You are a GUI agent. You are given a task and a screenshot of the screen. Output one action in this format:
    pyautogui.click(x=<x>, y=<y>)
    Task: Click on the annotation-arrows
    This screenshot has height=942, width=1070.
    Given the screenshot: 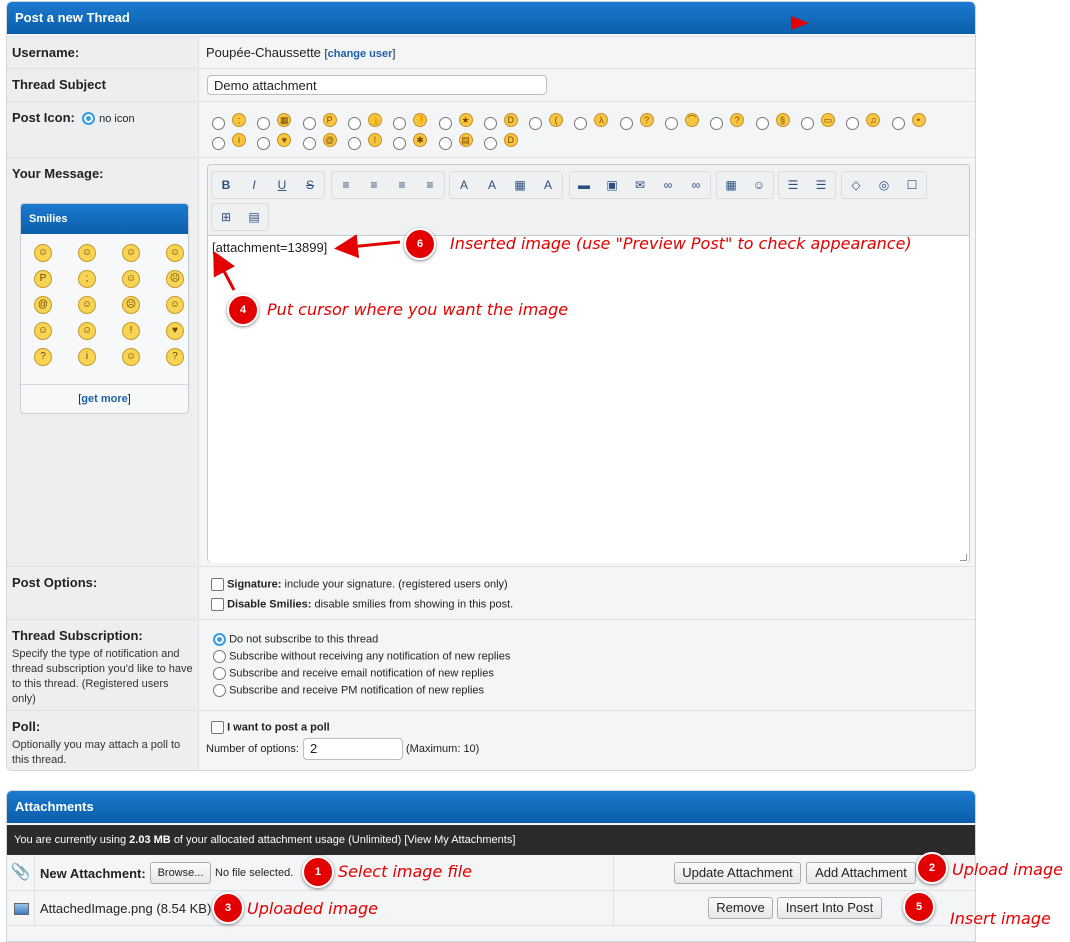 What is the action you would take?
    pyautogui.click(x=307, y=262)
    